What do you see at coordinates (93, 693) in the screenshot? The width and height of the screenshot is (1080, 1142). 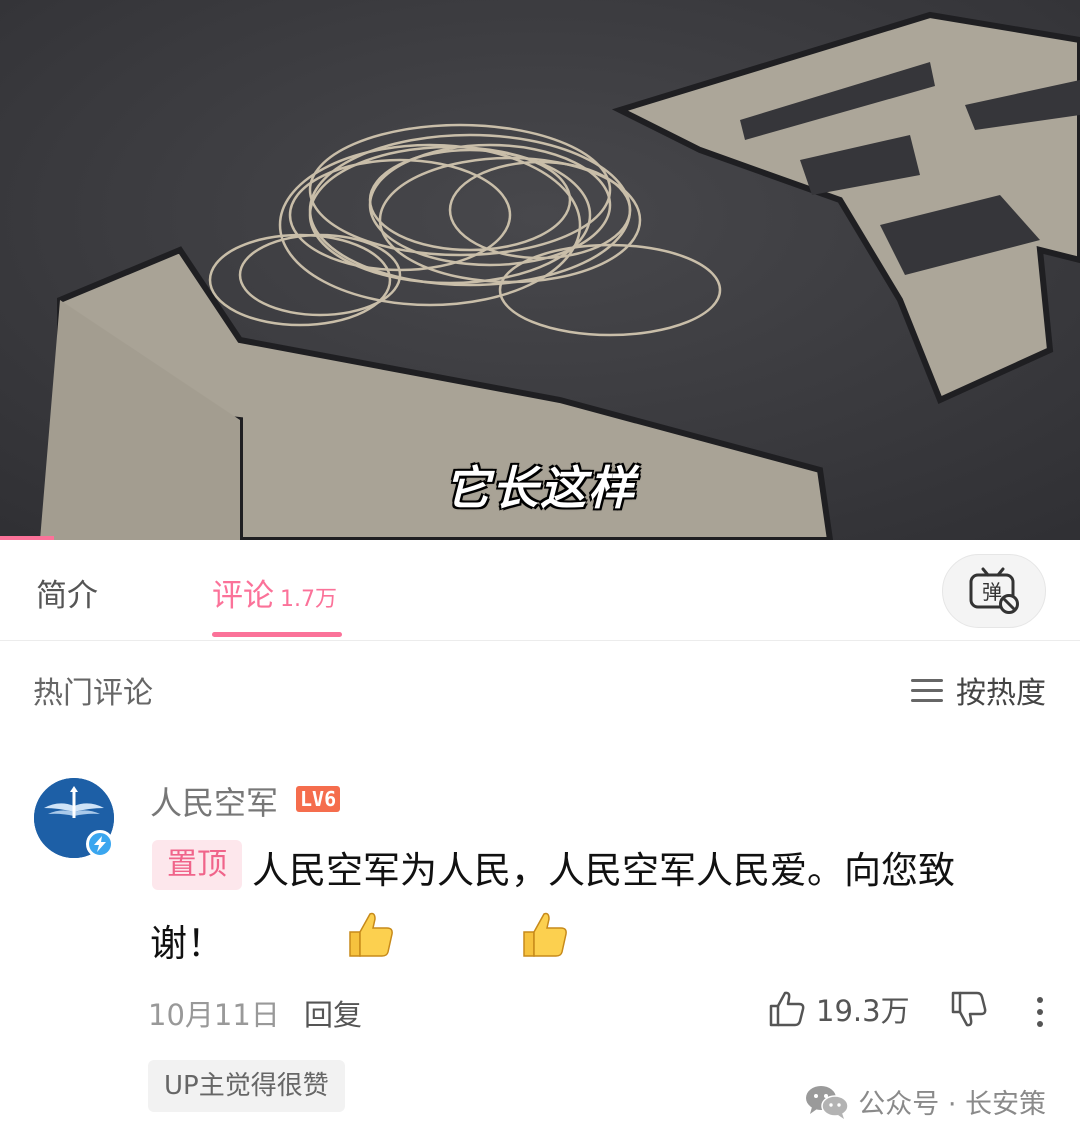 I see `hot-comments-title: 热门评论` at bounding box center [93, 693].